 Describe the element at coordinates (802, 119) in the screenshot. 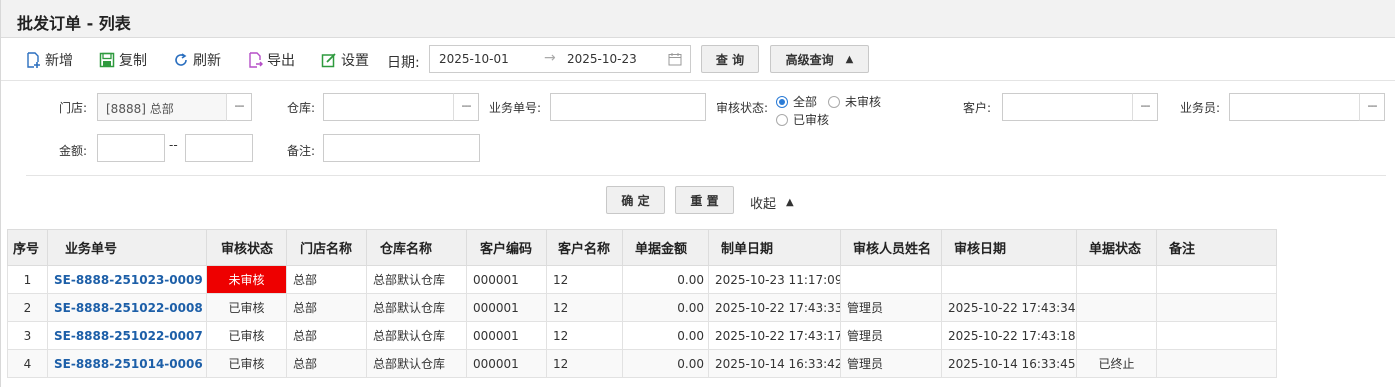

I see `audit-radio-audited: 已审核` at that location.